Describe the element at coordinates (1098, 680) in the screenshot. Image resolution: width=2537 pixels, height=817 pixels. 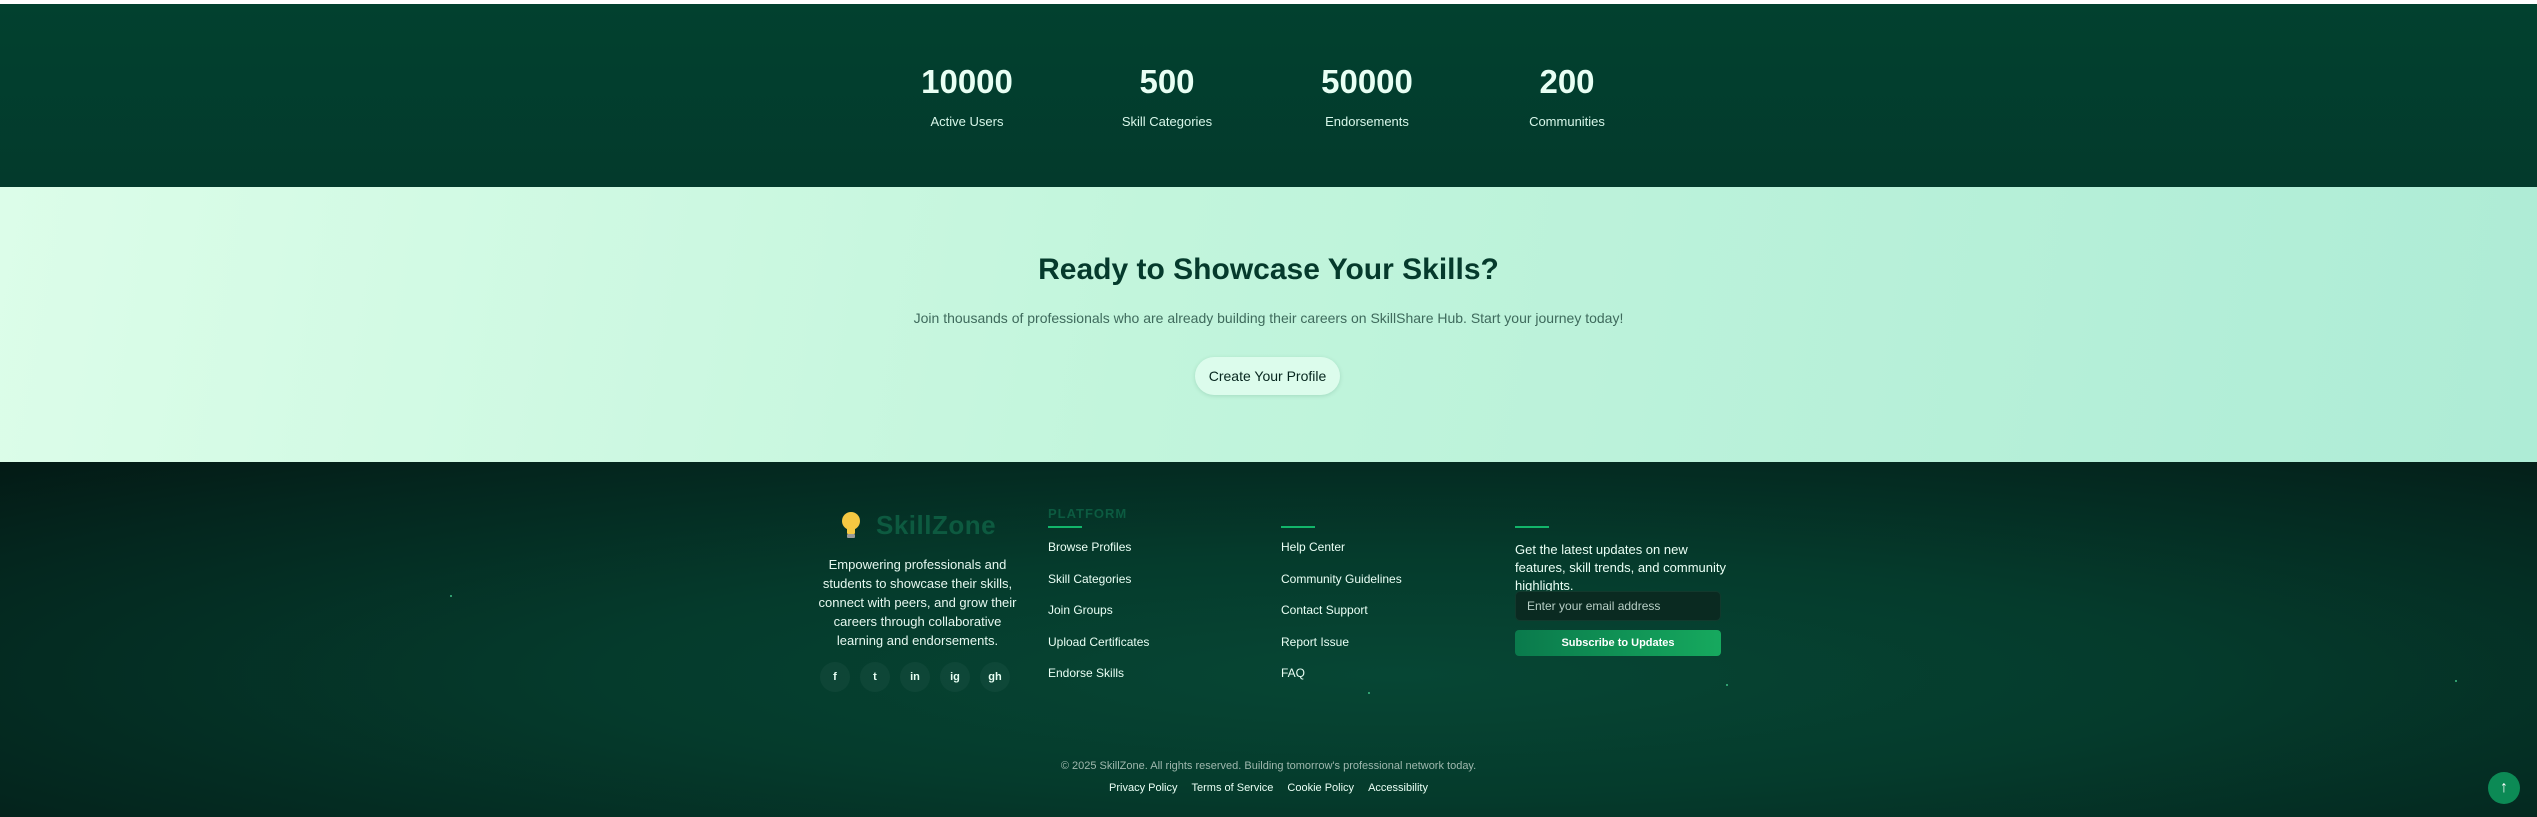
I see `footer-link-endorse-skills: Endorse Skills` at that location.